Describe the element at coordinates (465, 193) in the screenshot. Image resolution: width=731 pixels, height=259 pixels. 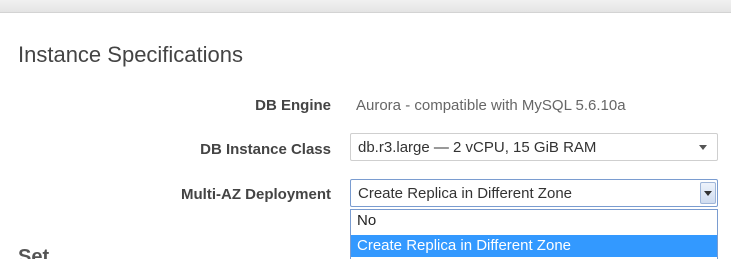
I see `multi-az-selected-value: Create Replica in Different Zone` at that location.